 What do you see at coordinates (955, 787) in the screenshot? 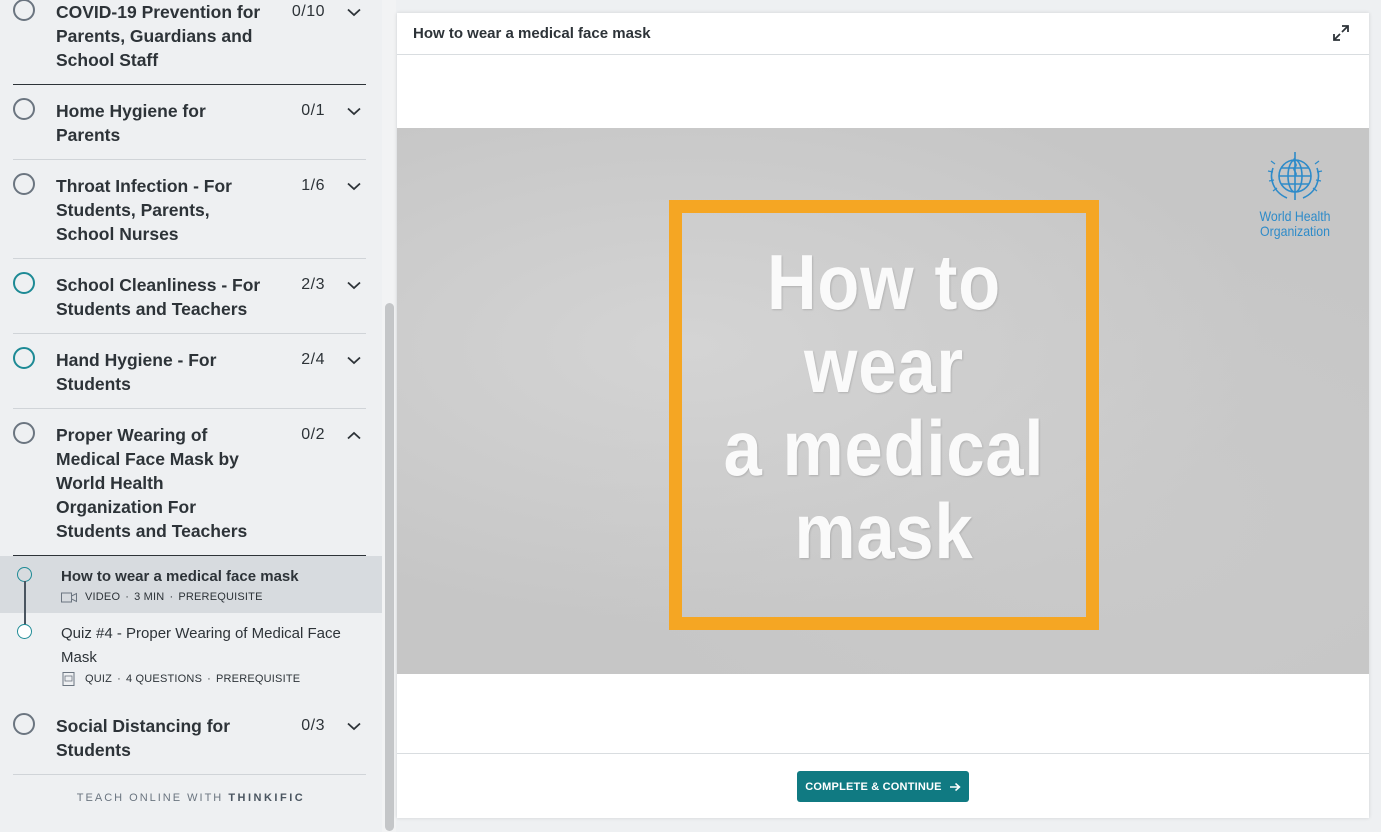
I see `arrow-right-icon` at bounding box center [955, 787].